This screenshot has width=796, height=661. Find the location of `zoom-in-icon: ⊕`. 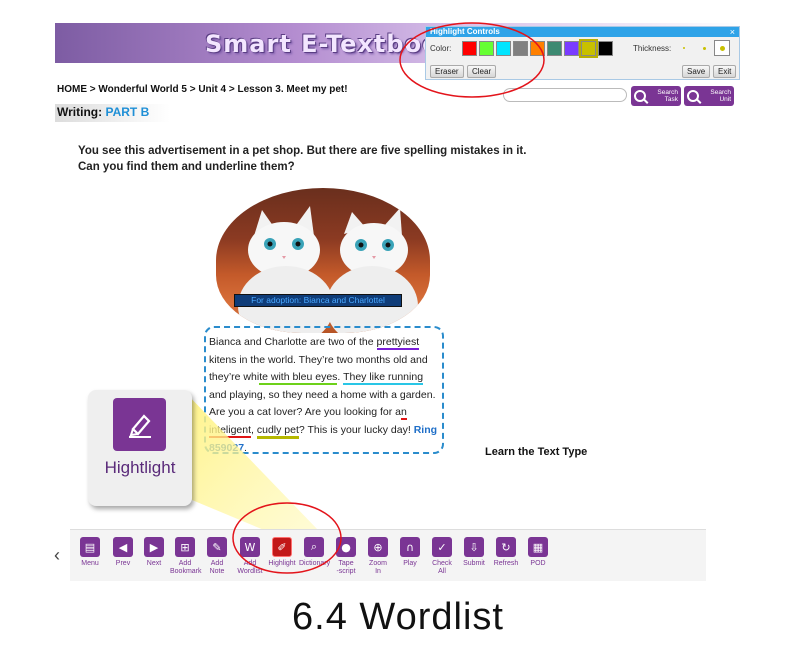

zoom-in-icon: ⊕ is located at coordinates (378, 547).